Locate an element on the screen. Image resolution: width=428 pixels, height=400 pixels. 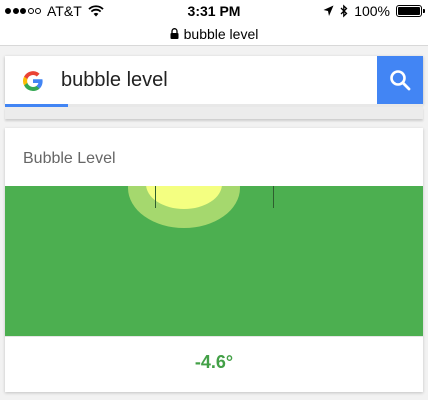
guide-line-right is located at coordinates (273, 197).